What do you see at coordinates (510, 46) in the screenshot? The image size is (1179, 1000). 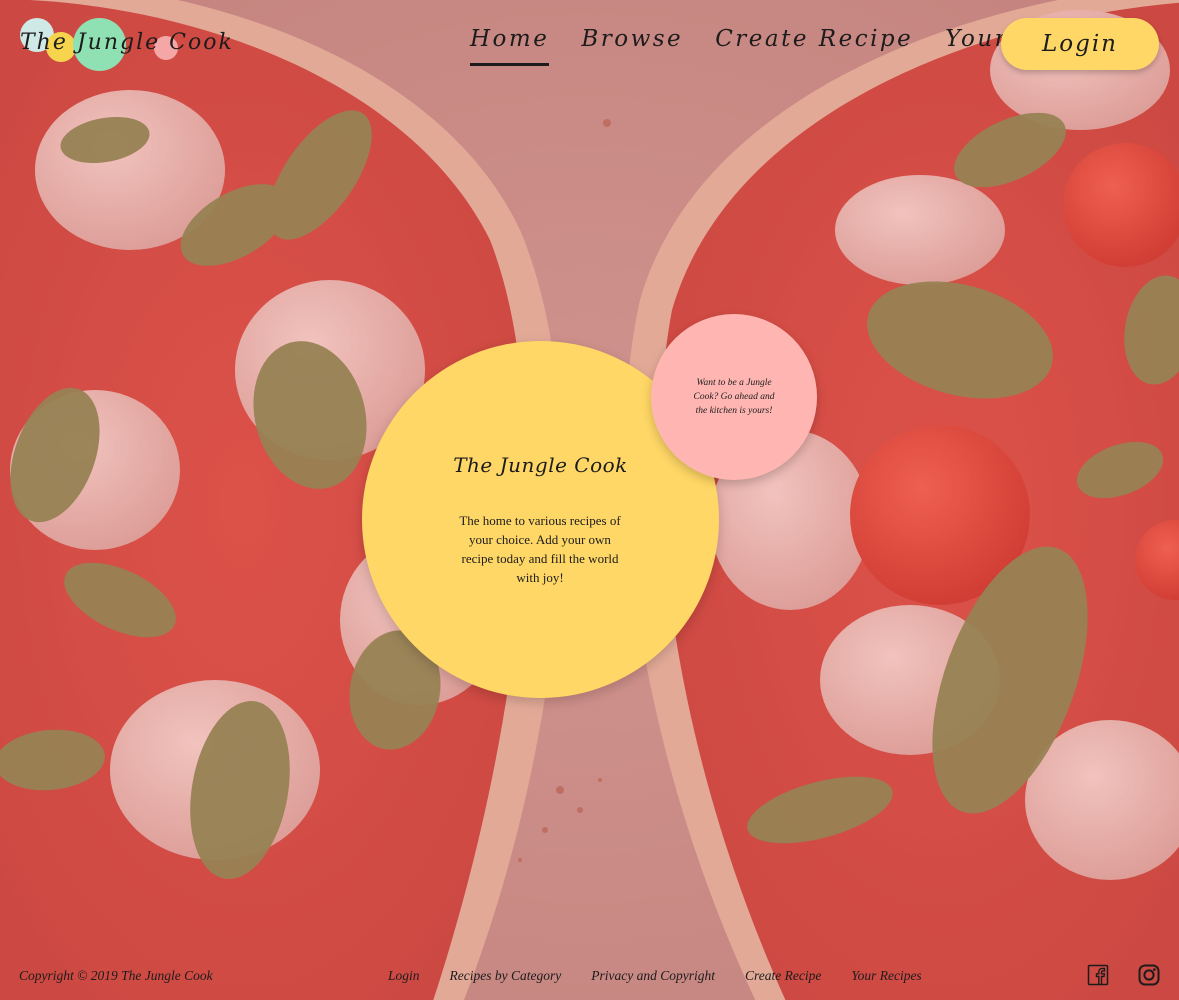 I see `nav-link-home: Home` at bounding box center [510, 46].